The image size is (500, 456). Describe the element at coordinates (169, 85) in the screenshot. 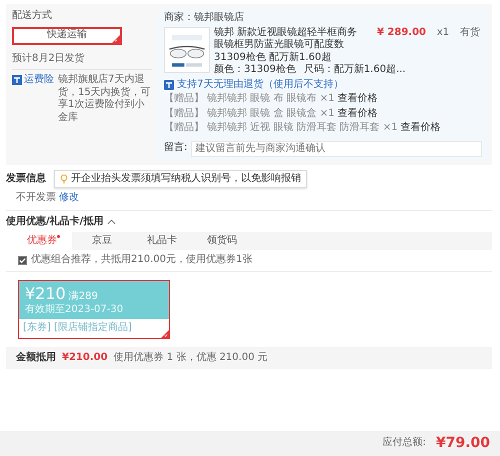

I see `return-icon` at that location.